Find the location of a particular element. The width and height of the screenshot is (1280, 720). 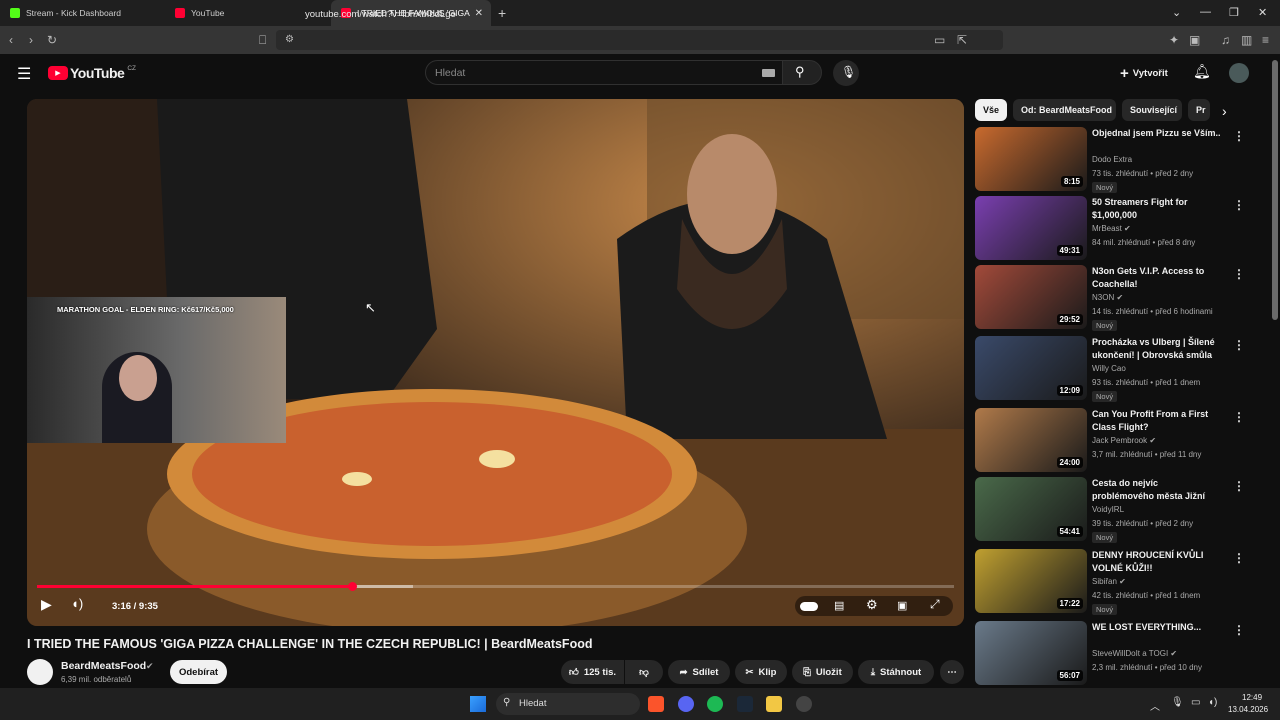

miniplayer-icon: ▣ is located at coordinates (902, 605).